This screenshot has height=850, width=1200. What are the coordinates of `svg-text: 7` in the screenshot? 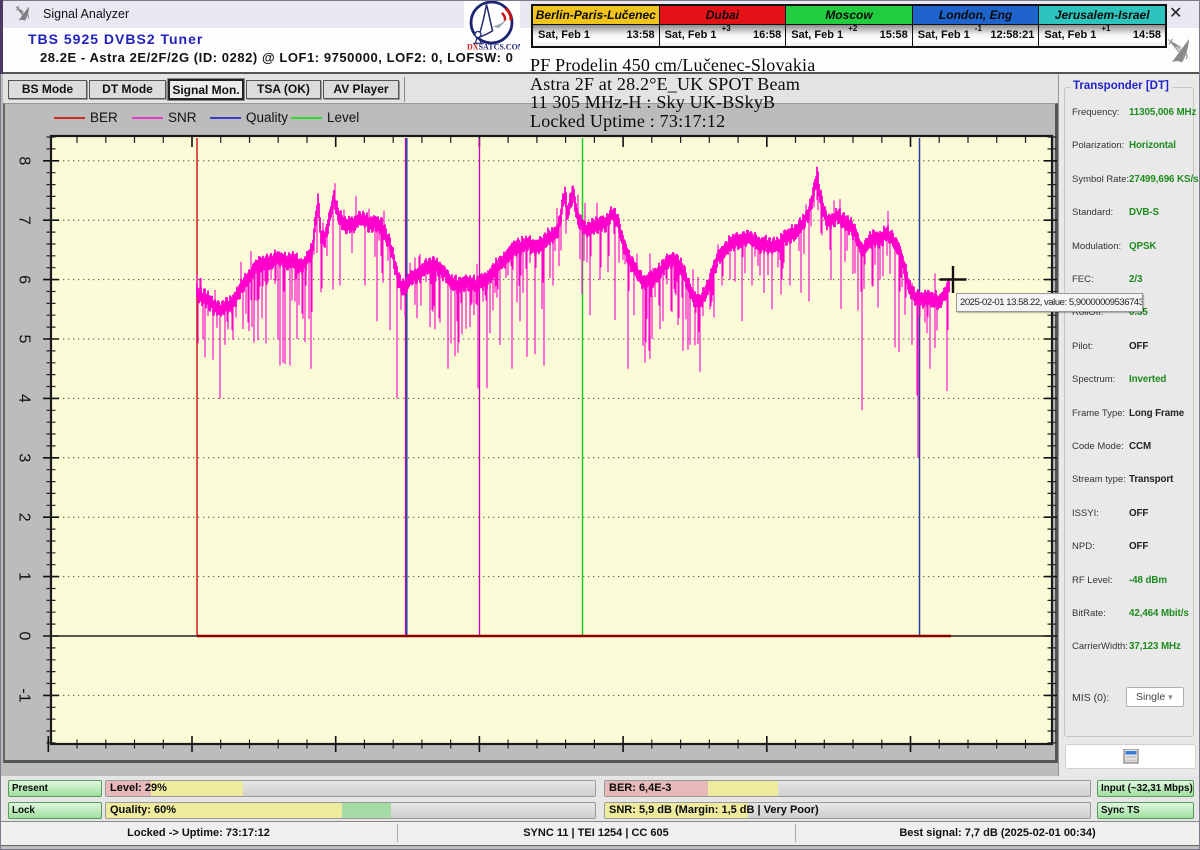 It's located at (24, 220).